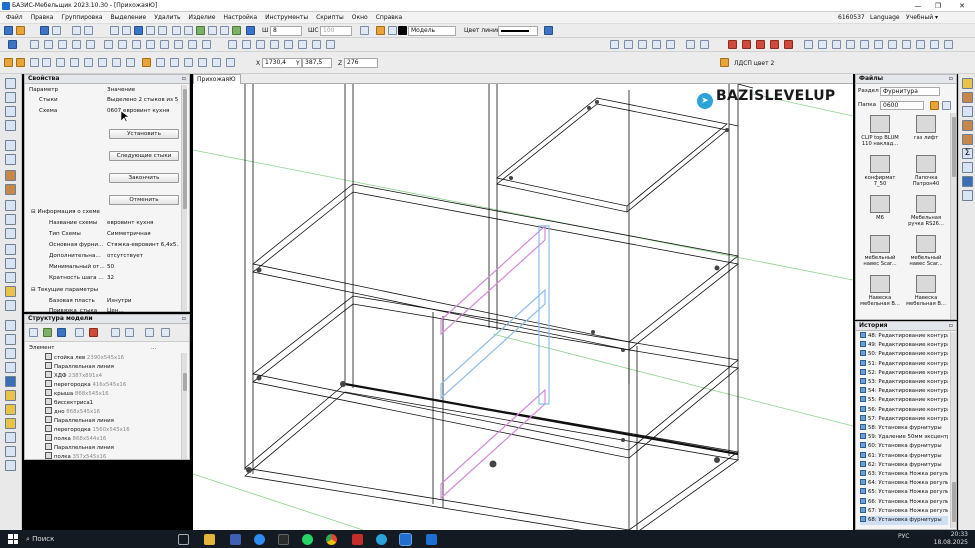  Describe the element at coordinates (10, 233) in the screenshot. I see `tool-11-icon` at that location.